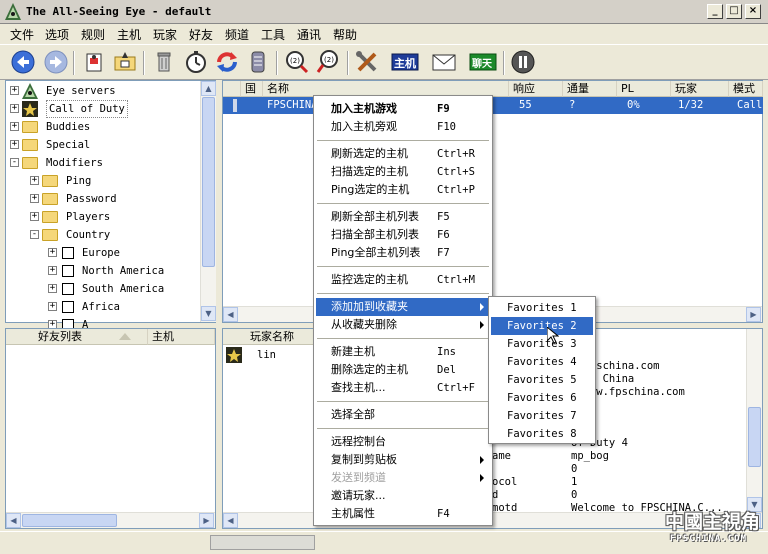 This screenshot has height=554, width=768. Describe the element at coordinates (542, 344) in the screenshot. I see `favorites-item: Favorites 3` at that location.